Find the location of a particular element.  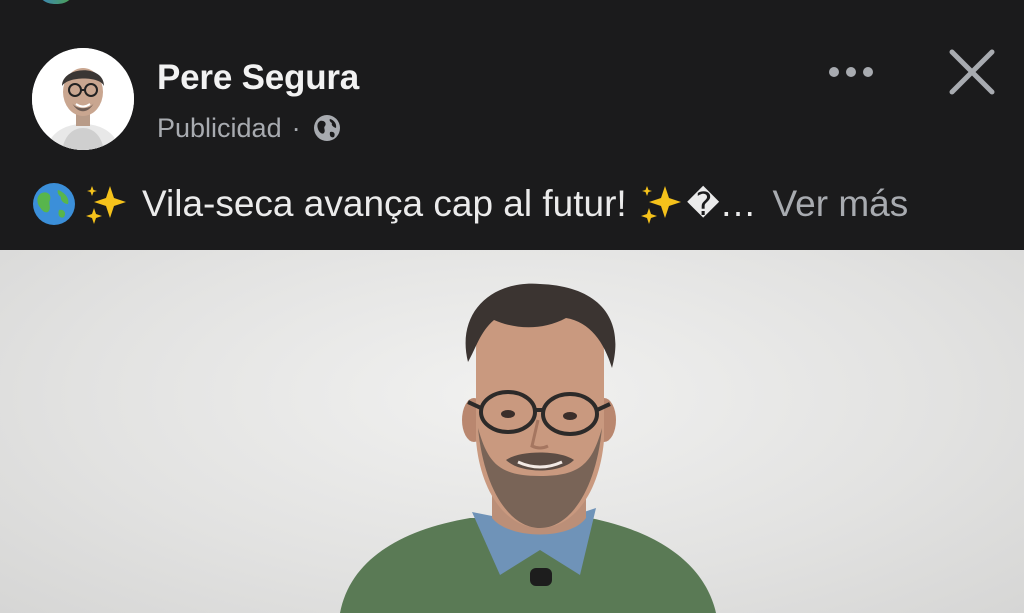

post-meta: Publicidad · is located at coordinates (250, 128).